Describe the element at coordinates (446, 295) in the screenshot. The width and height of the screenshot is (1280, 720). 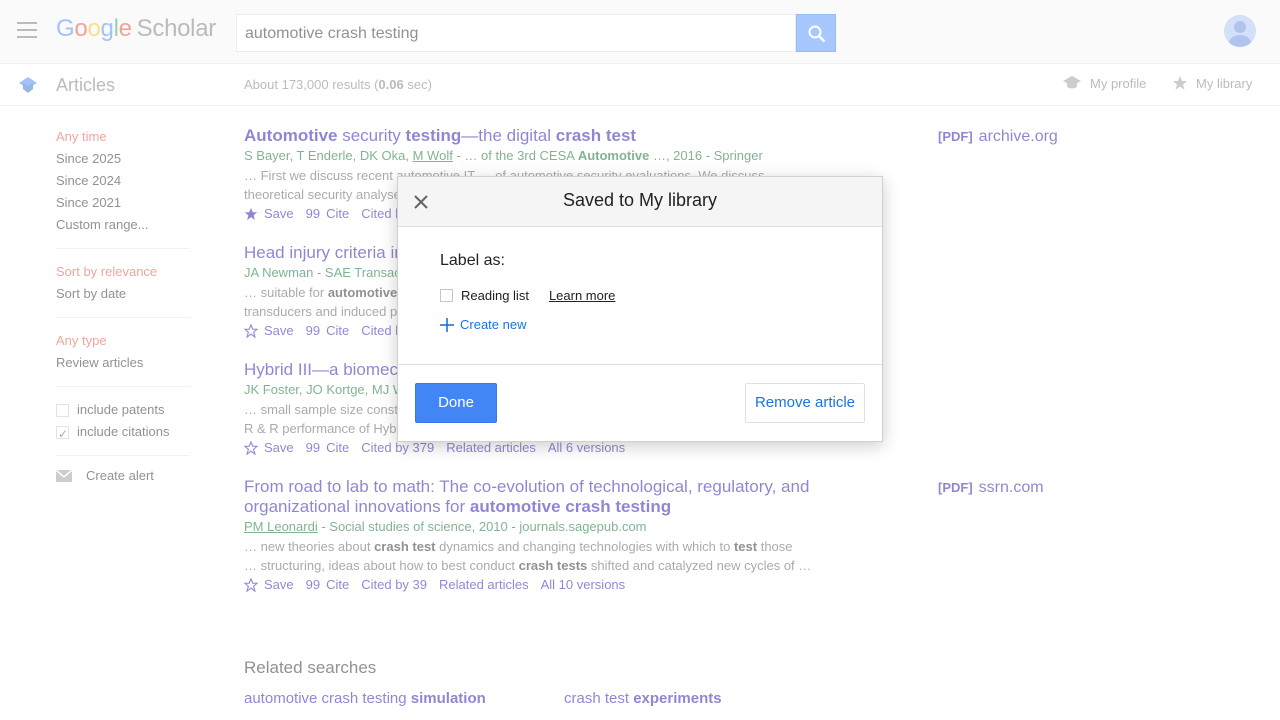
I see `reading-list-checkbox` at that location.